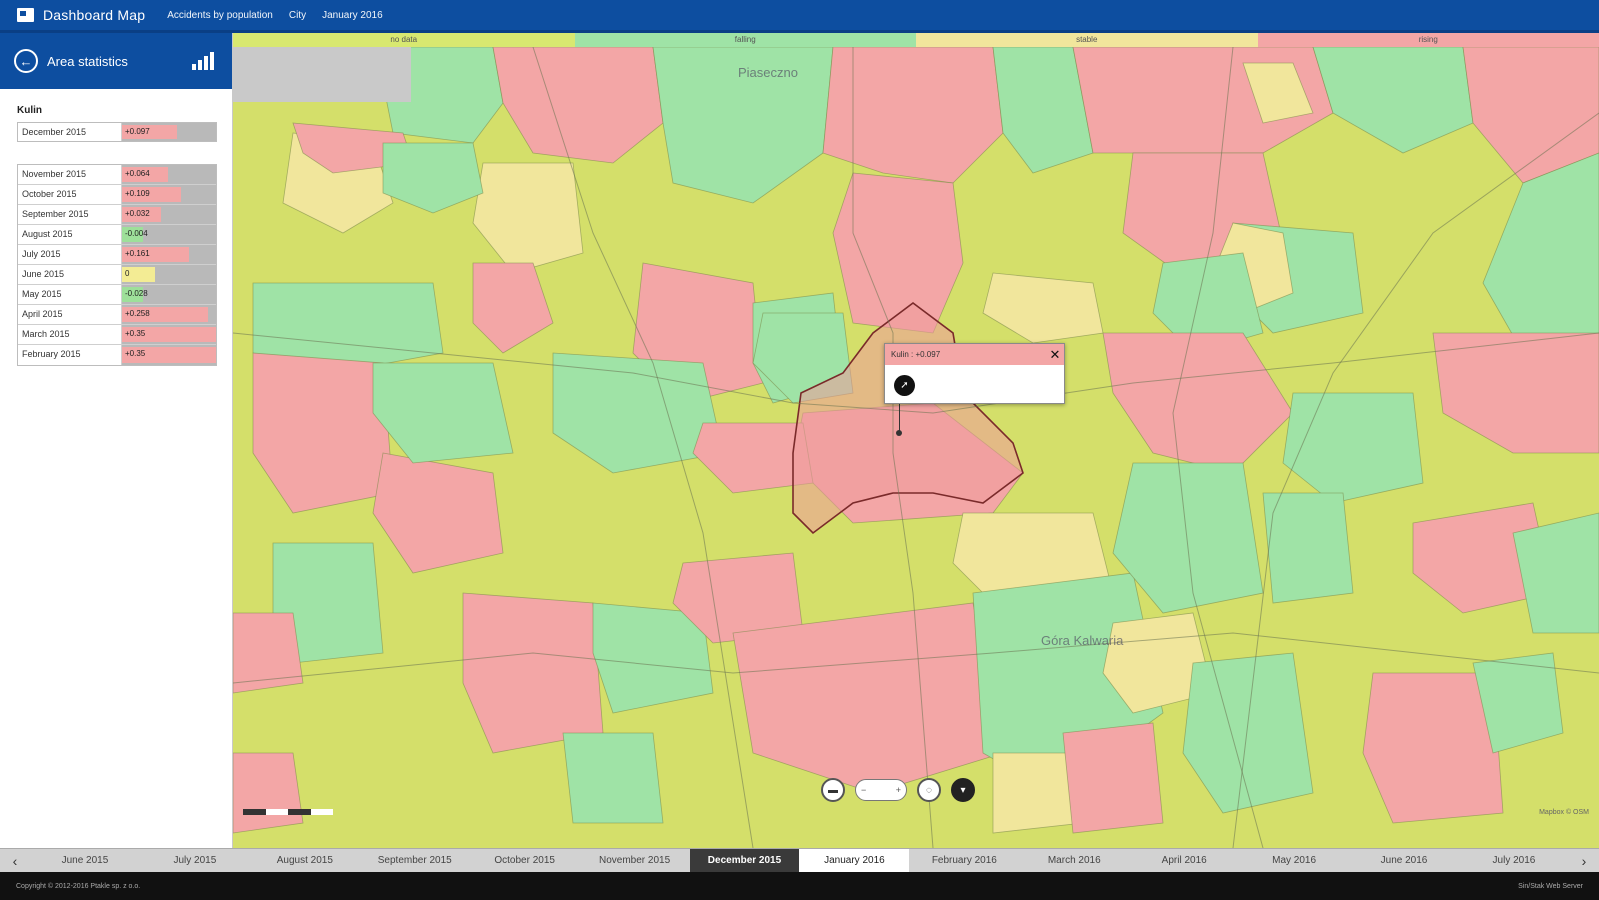  Describe the element at coordinates (1550, 886) in the screenshot. I see `footer-server: Sin/Stak Web Server` at that location.